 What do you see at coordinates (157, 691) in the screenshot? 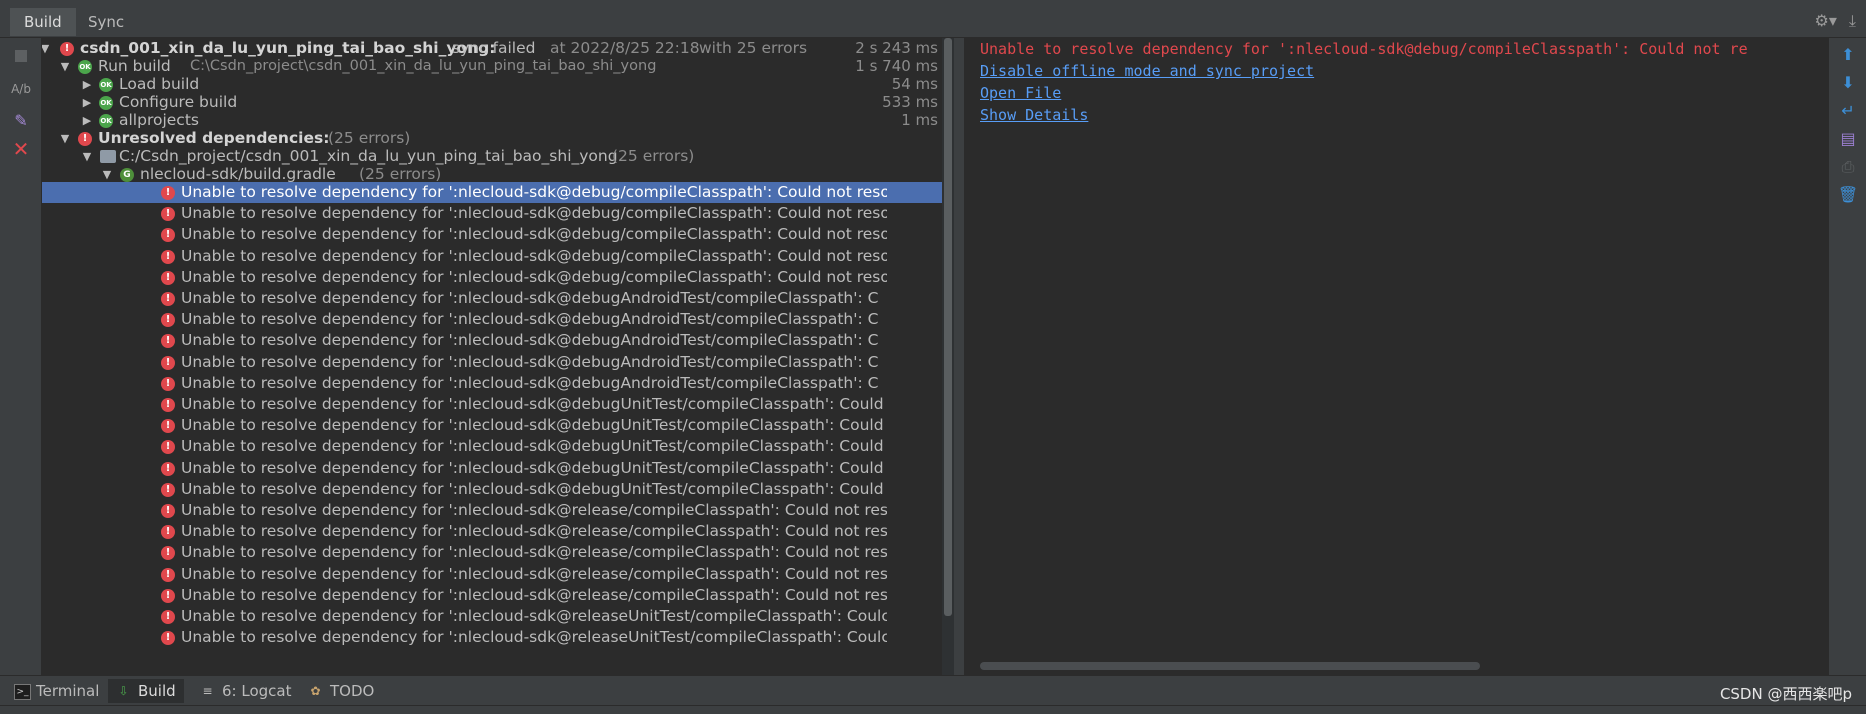
I see `build-label: Build` at bounding box center [157, 691].